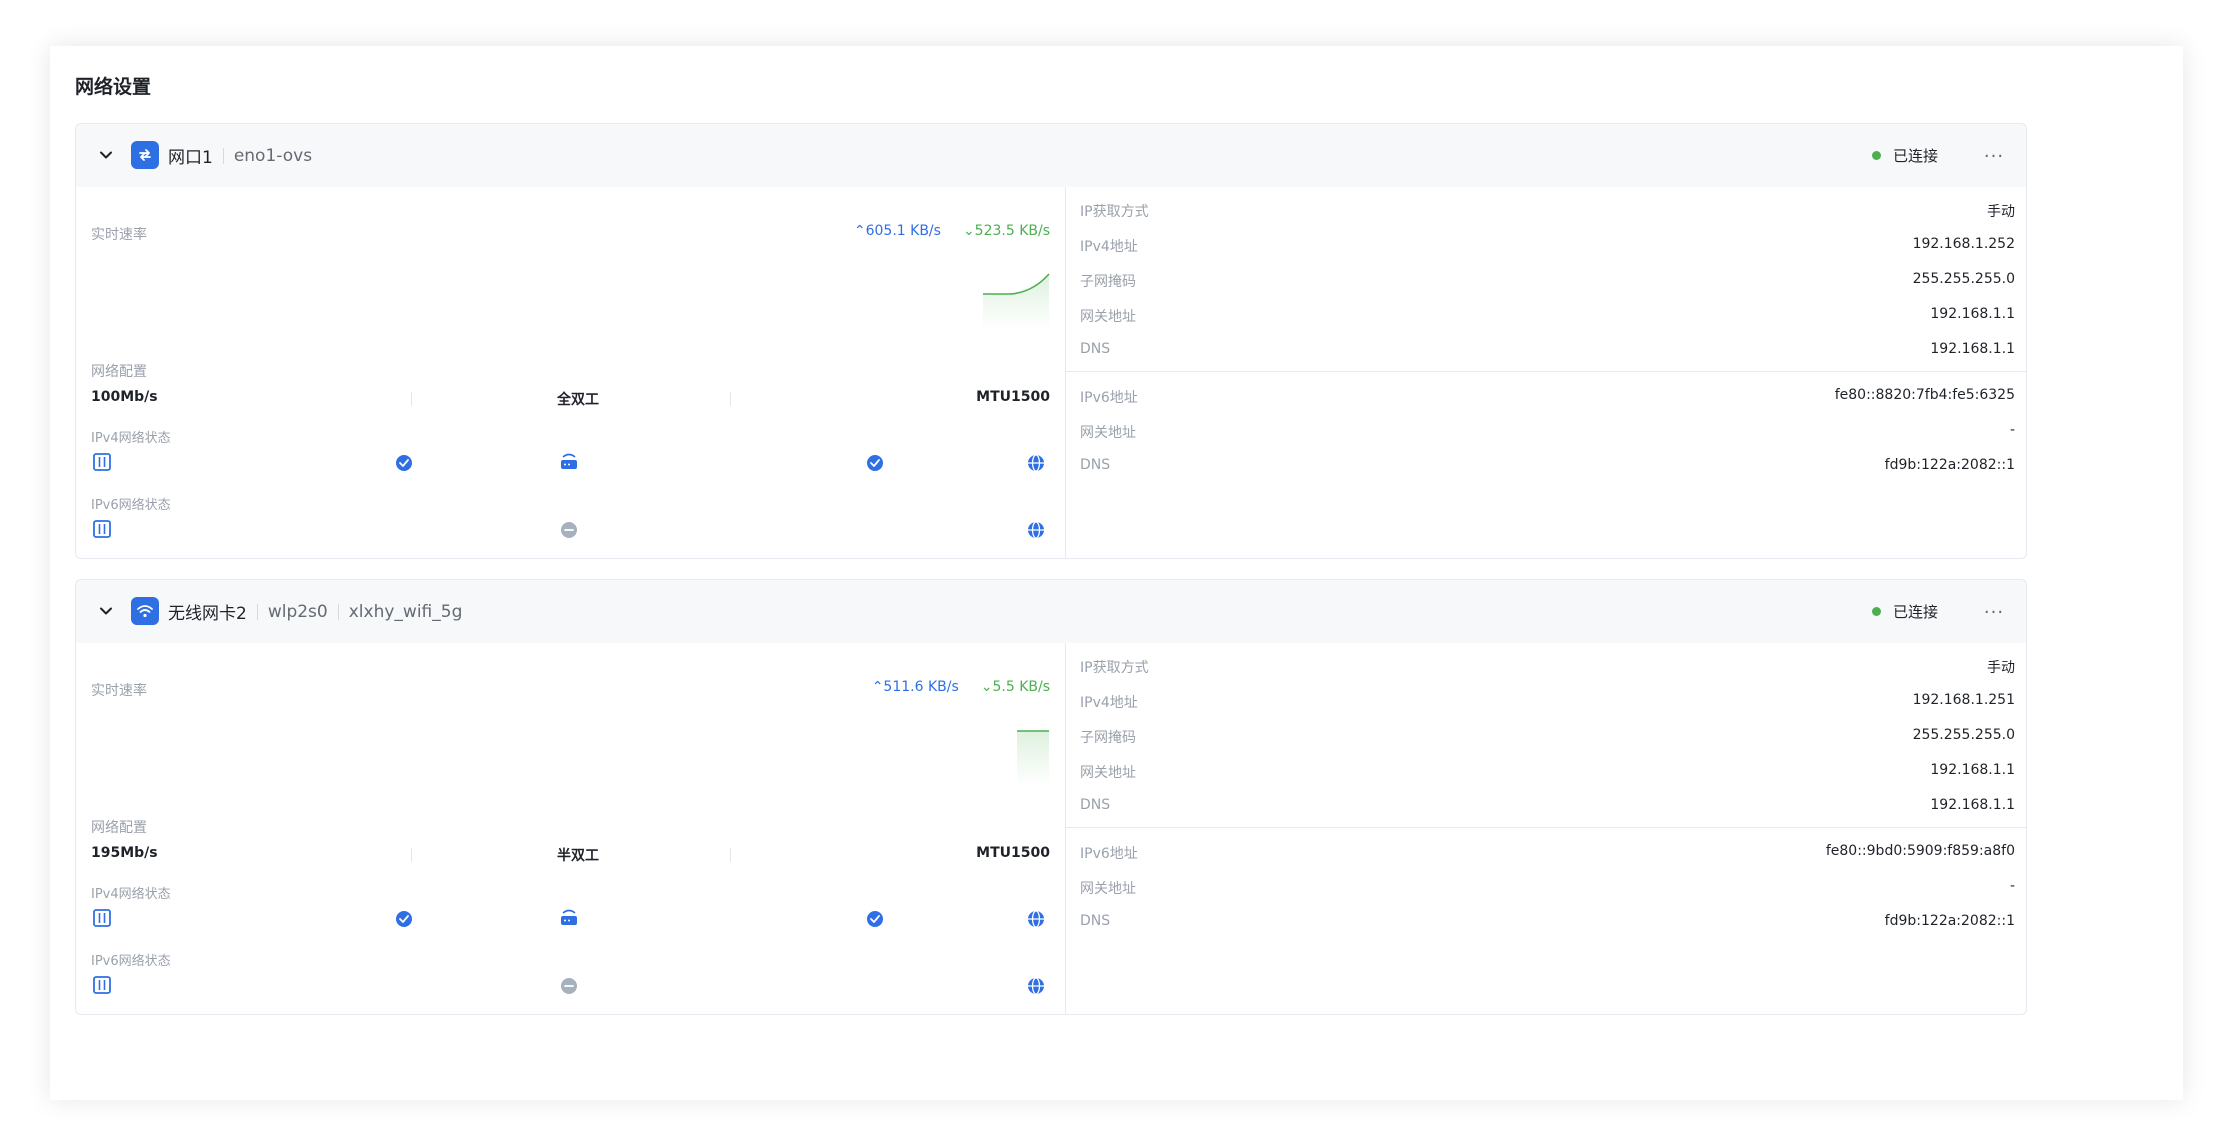  Describe the element at coordinates (1547, 853) in the screenshot. I see `ipv6-row: IPv6地址 fe80::9bd0:5909:f859:a8f0` at that location.